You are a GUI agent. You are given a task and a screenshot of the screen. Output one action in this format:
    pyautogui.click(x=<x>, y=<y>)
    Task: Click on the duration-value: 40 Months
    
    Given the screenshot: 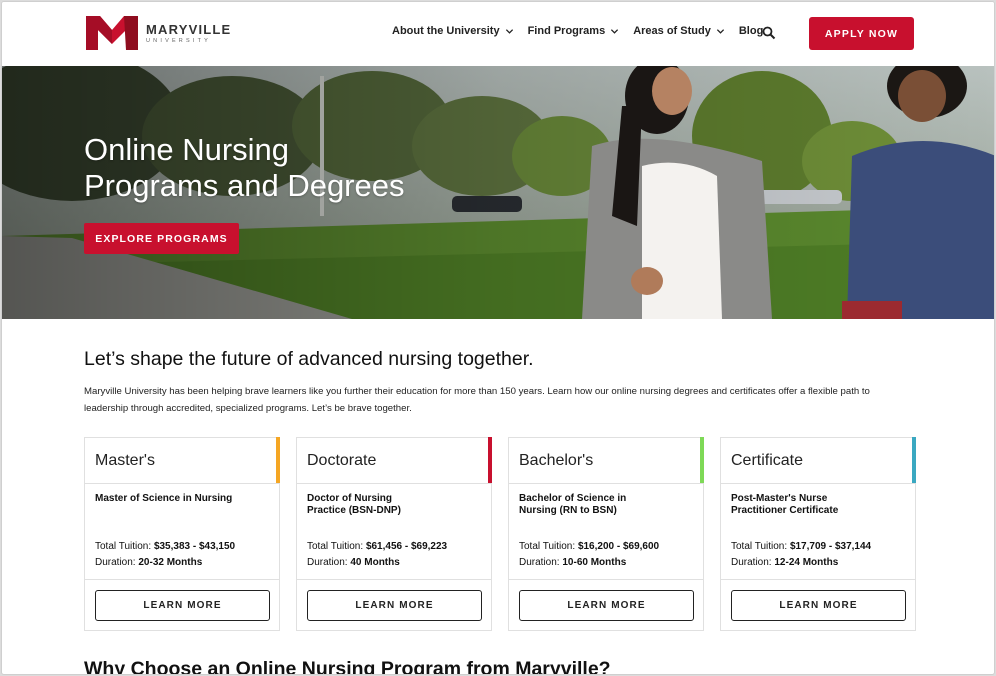 What is the action you would take?
    pyautogui.click(x=375, y=562)
    